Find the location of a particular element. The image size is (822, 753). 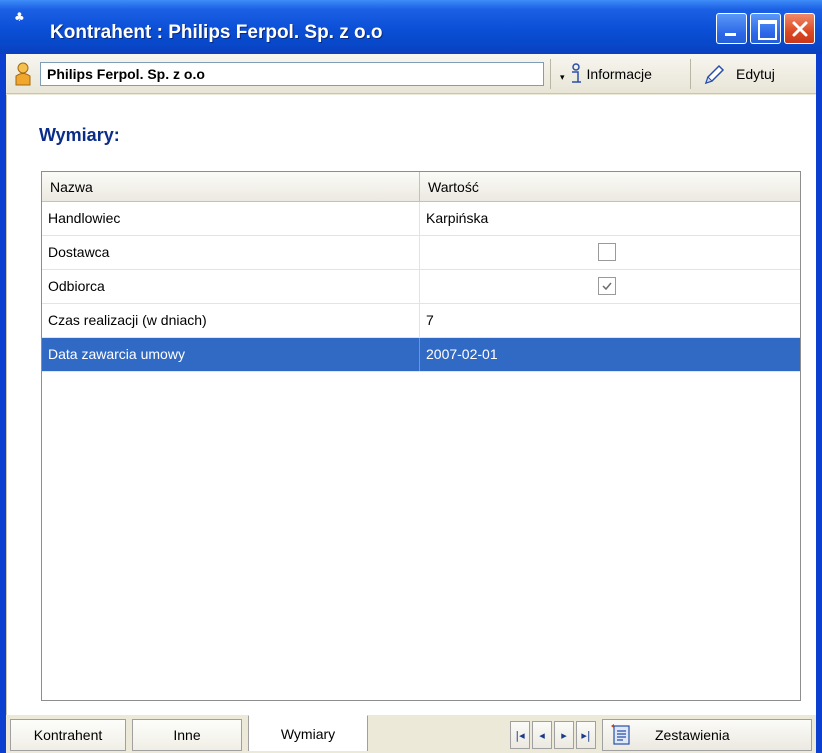

row-value: 2007-02-01 is located at coordinates (610, 354).